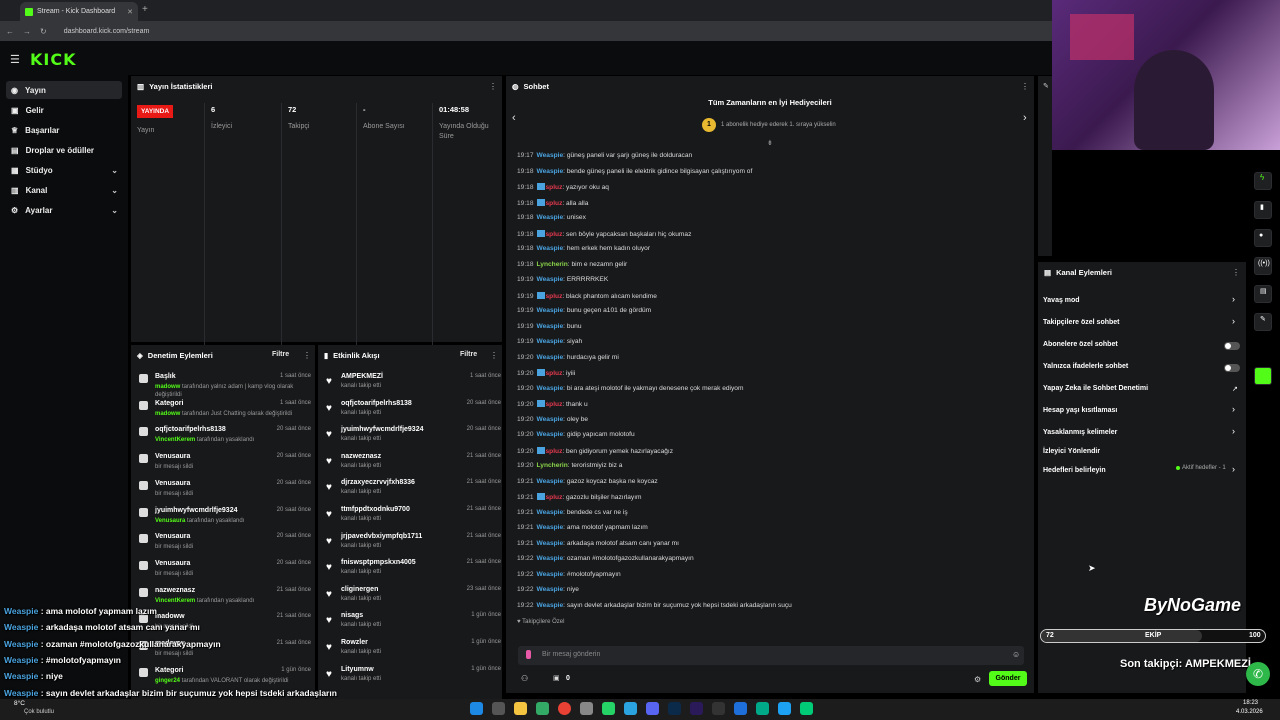 The image size is (1280, 720). What do you see at coordinates (696, 708) in the screenshot?
I see `premiere-icon` at bounding box center [696, 708].